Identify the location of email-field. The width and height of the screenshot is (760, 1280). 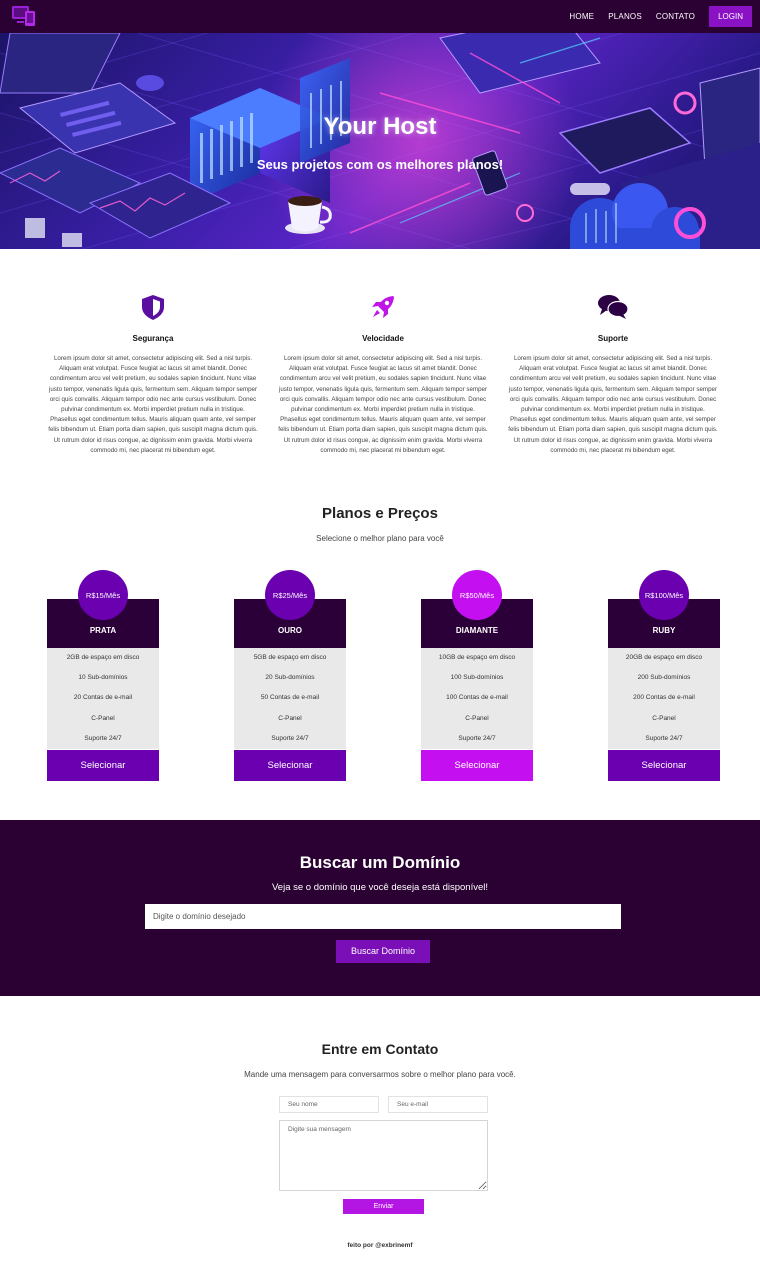
(438, 1104).